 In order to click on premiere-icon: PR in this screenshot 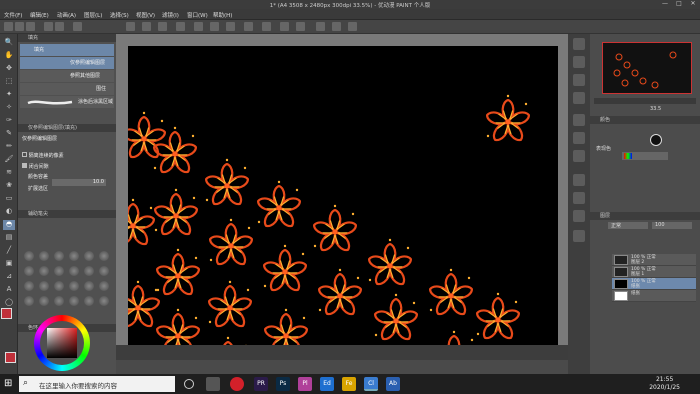, I will do `click(261, 384)`.